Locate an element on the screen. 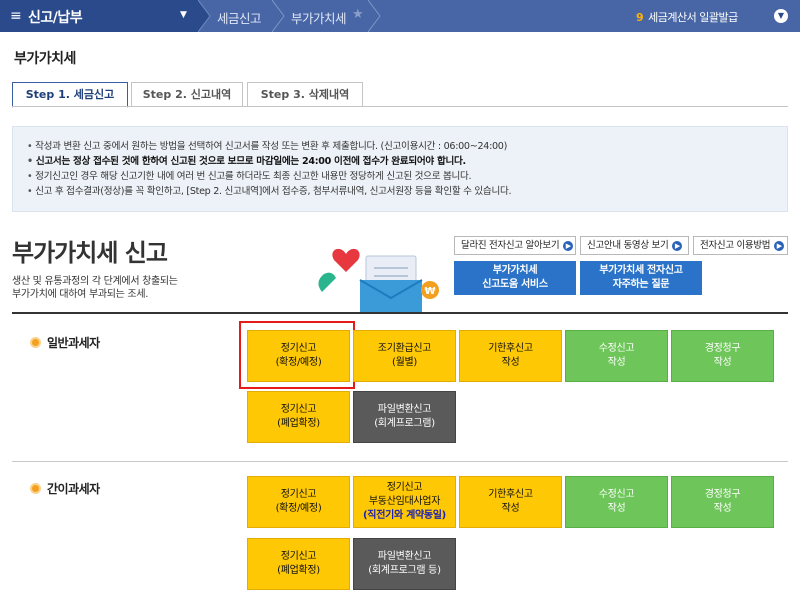  early-refund-button: 조기환급신고 (월별) is located at coordinates (404, 356).